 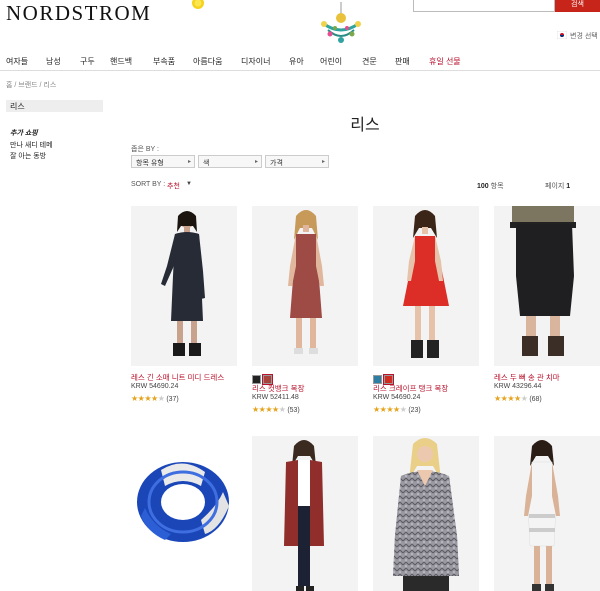 I want to click on product-card: 레스 두 뻐 송 관 치마 KRW 43296.44 ★★★★★ (68), so click(x=547, y=304).